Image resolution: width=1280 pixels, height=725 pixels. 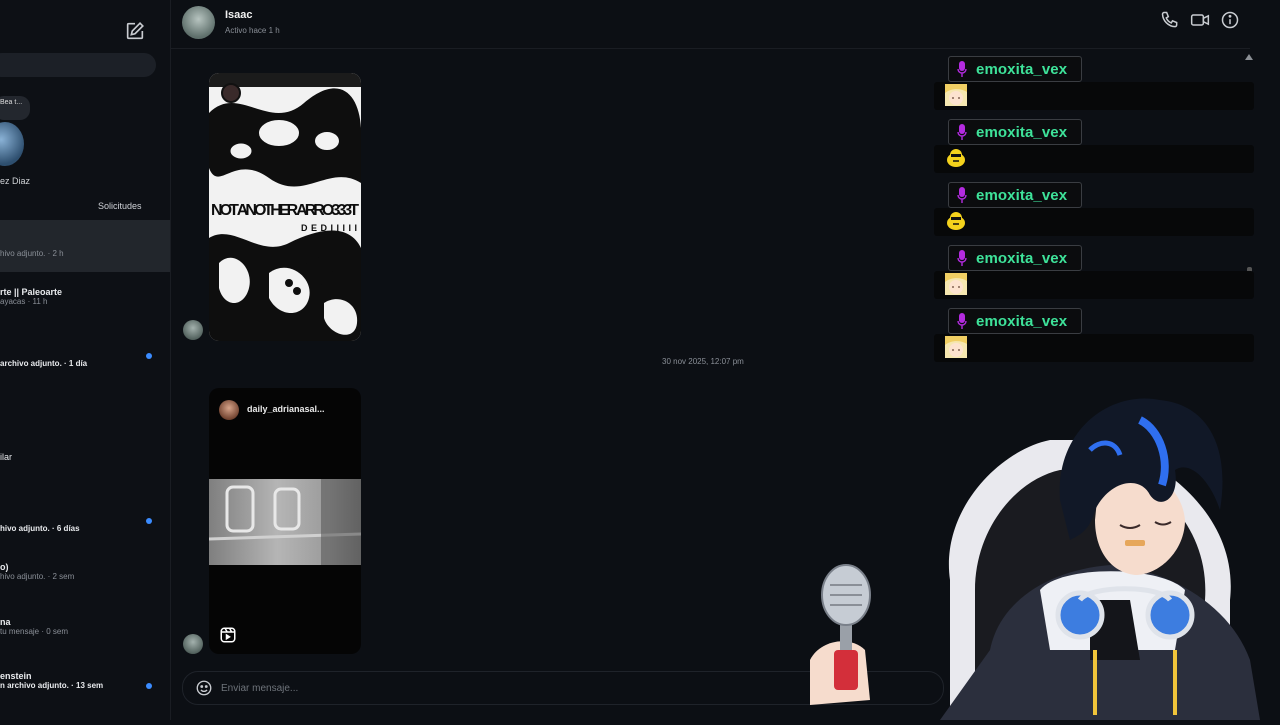 I want to click on conversation-preview: hivo adjunto. · 6 días, so click(x=40, y=528).